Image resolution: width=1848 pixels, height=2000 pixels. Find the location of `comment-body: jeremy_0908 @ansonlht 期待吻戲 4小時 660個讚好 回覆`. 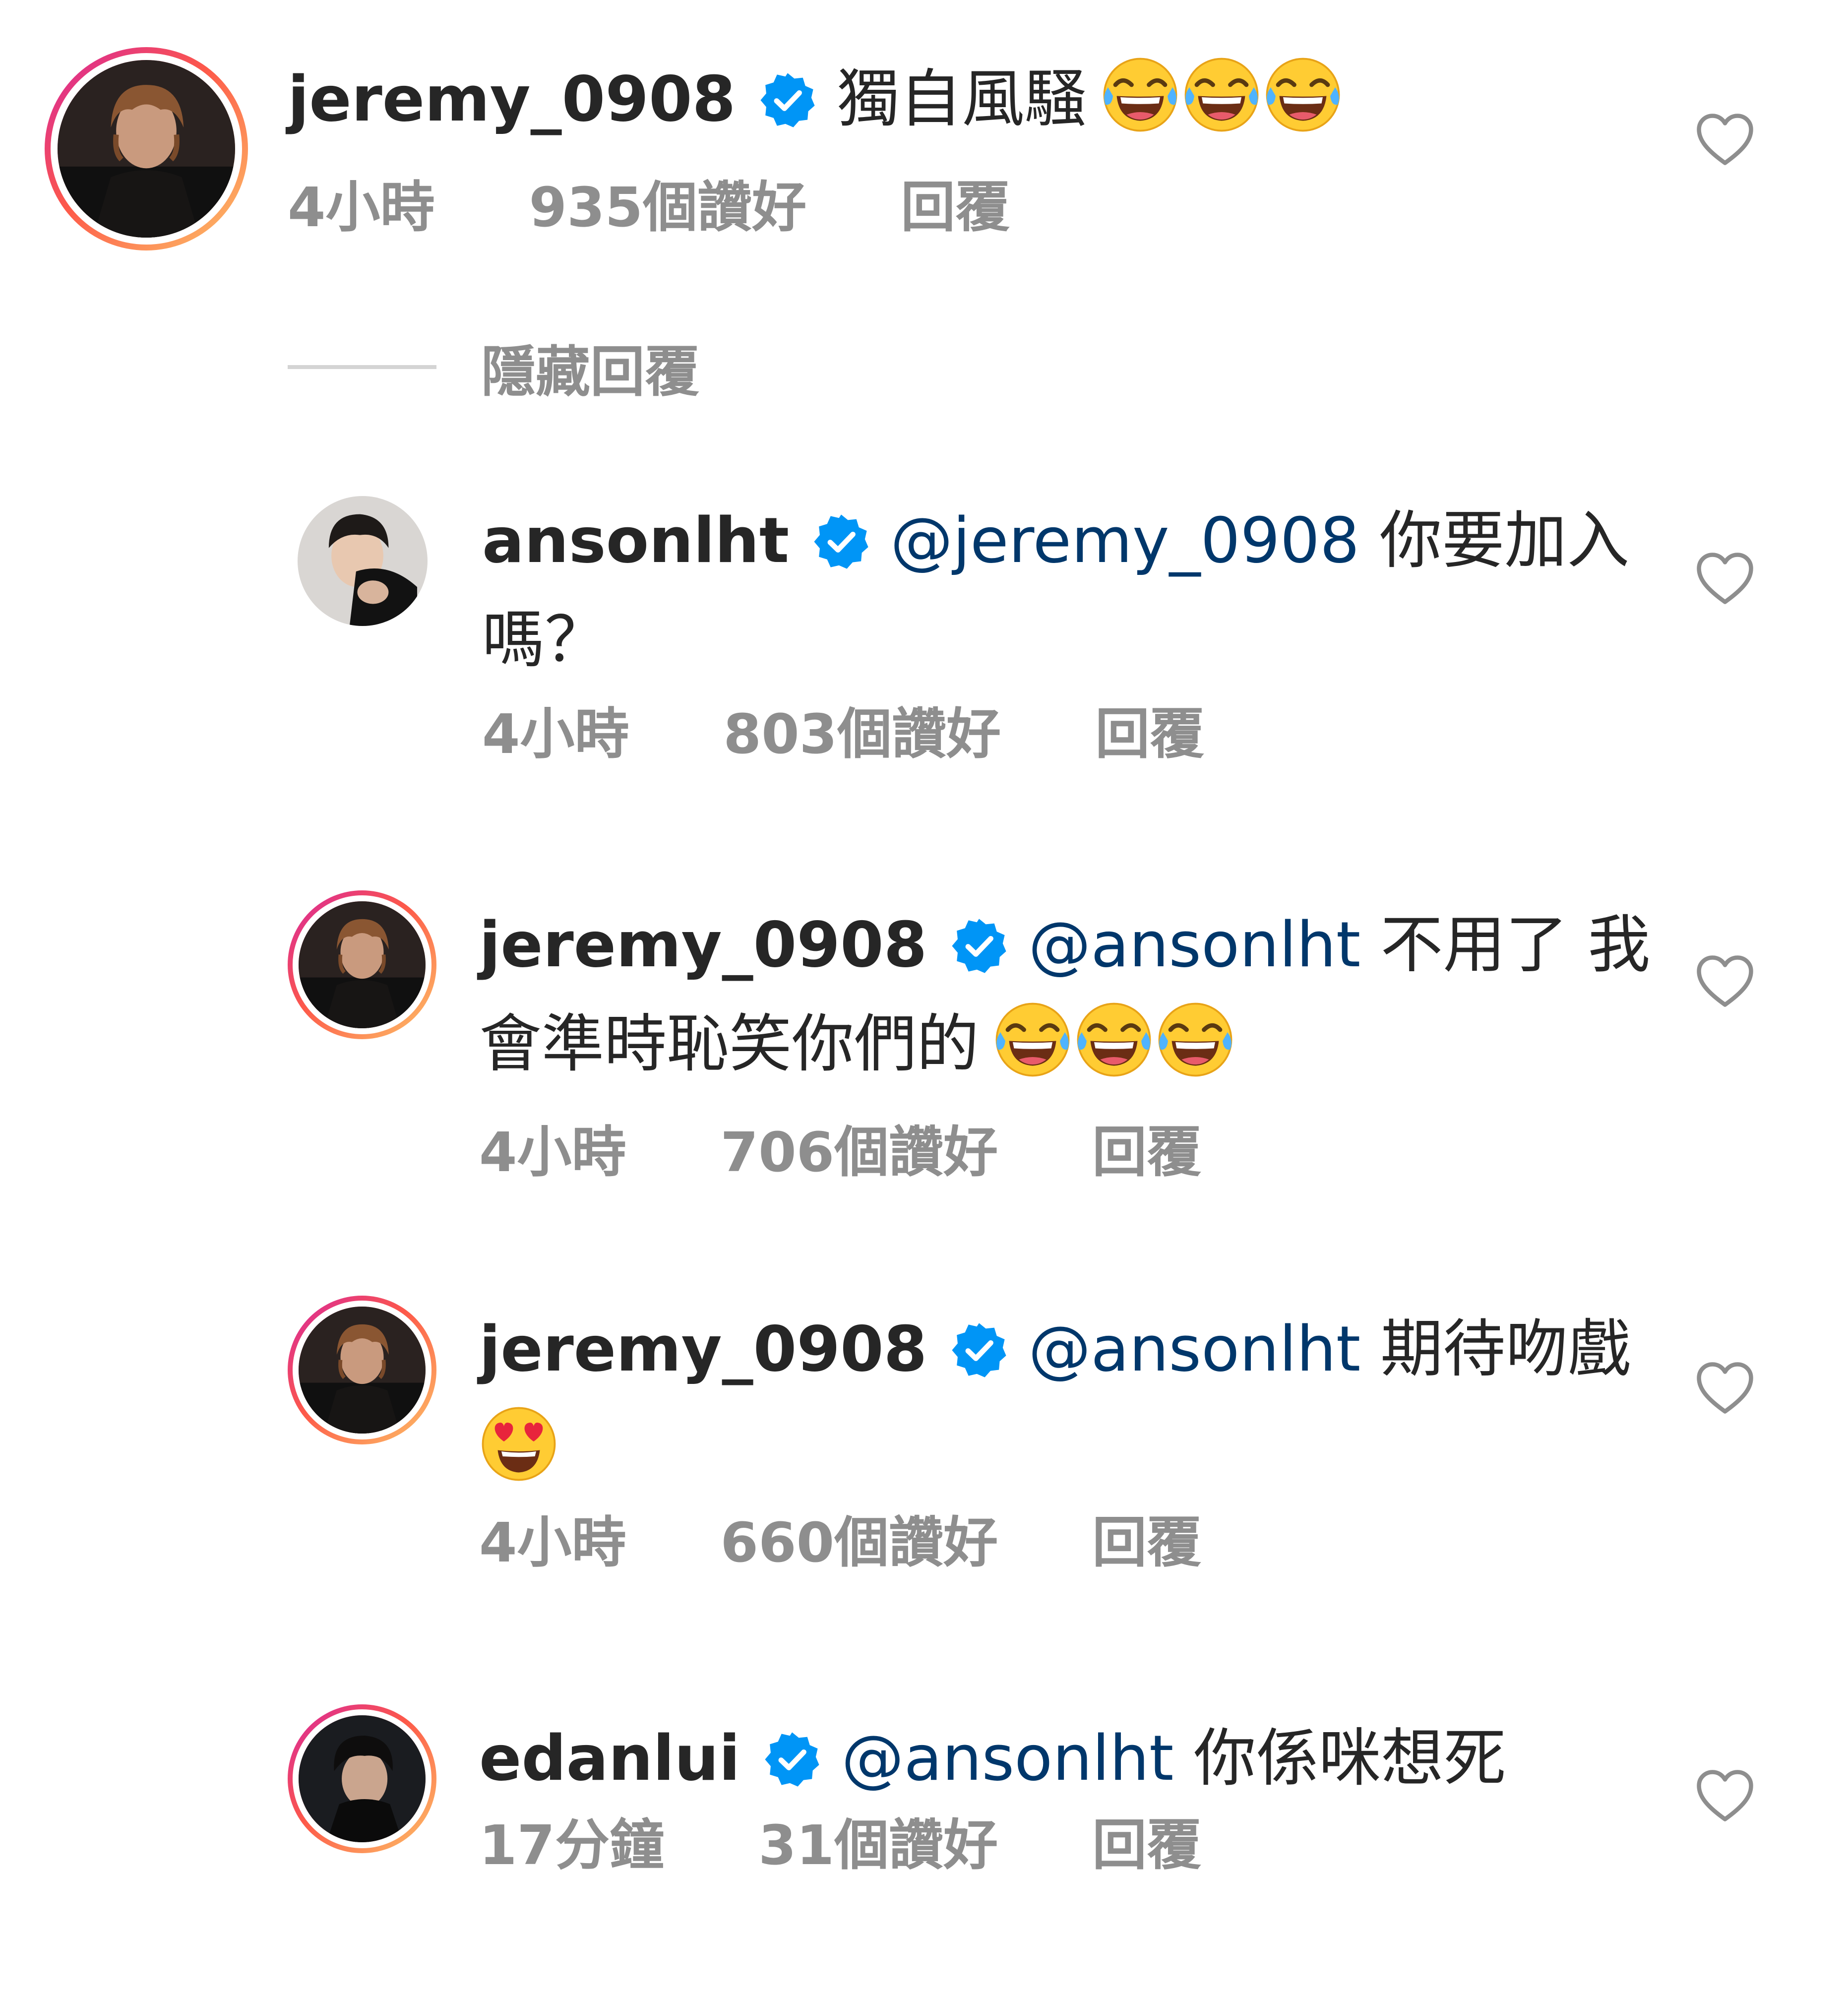

comment-body: jeremy_0908 @ansonlht 期待吻戲 4小時 660個讚好 回覆 is located at coordinates (1054, 1440).